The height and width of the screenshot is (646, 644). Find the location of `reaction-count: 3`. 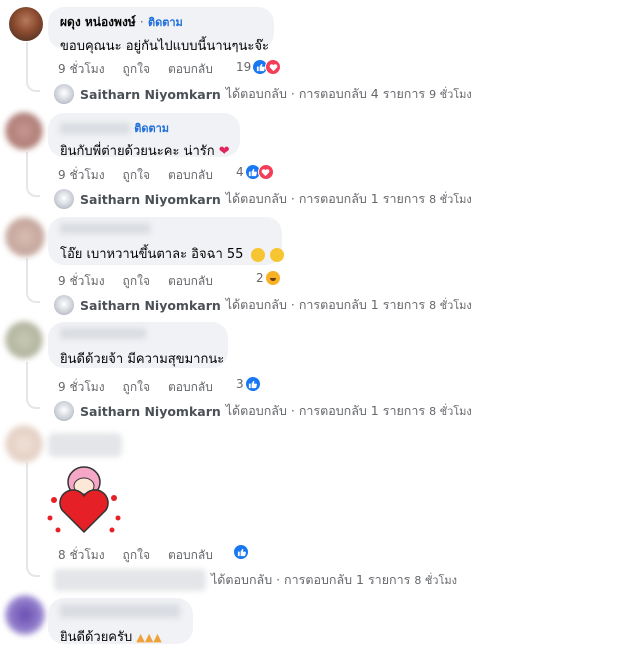

reaction-count: 3 is located at coordinates (240, 384).